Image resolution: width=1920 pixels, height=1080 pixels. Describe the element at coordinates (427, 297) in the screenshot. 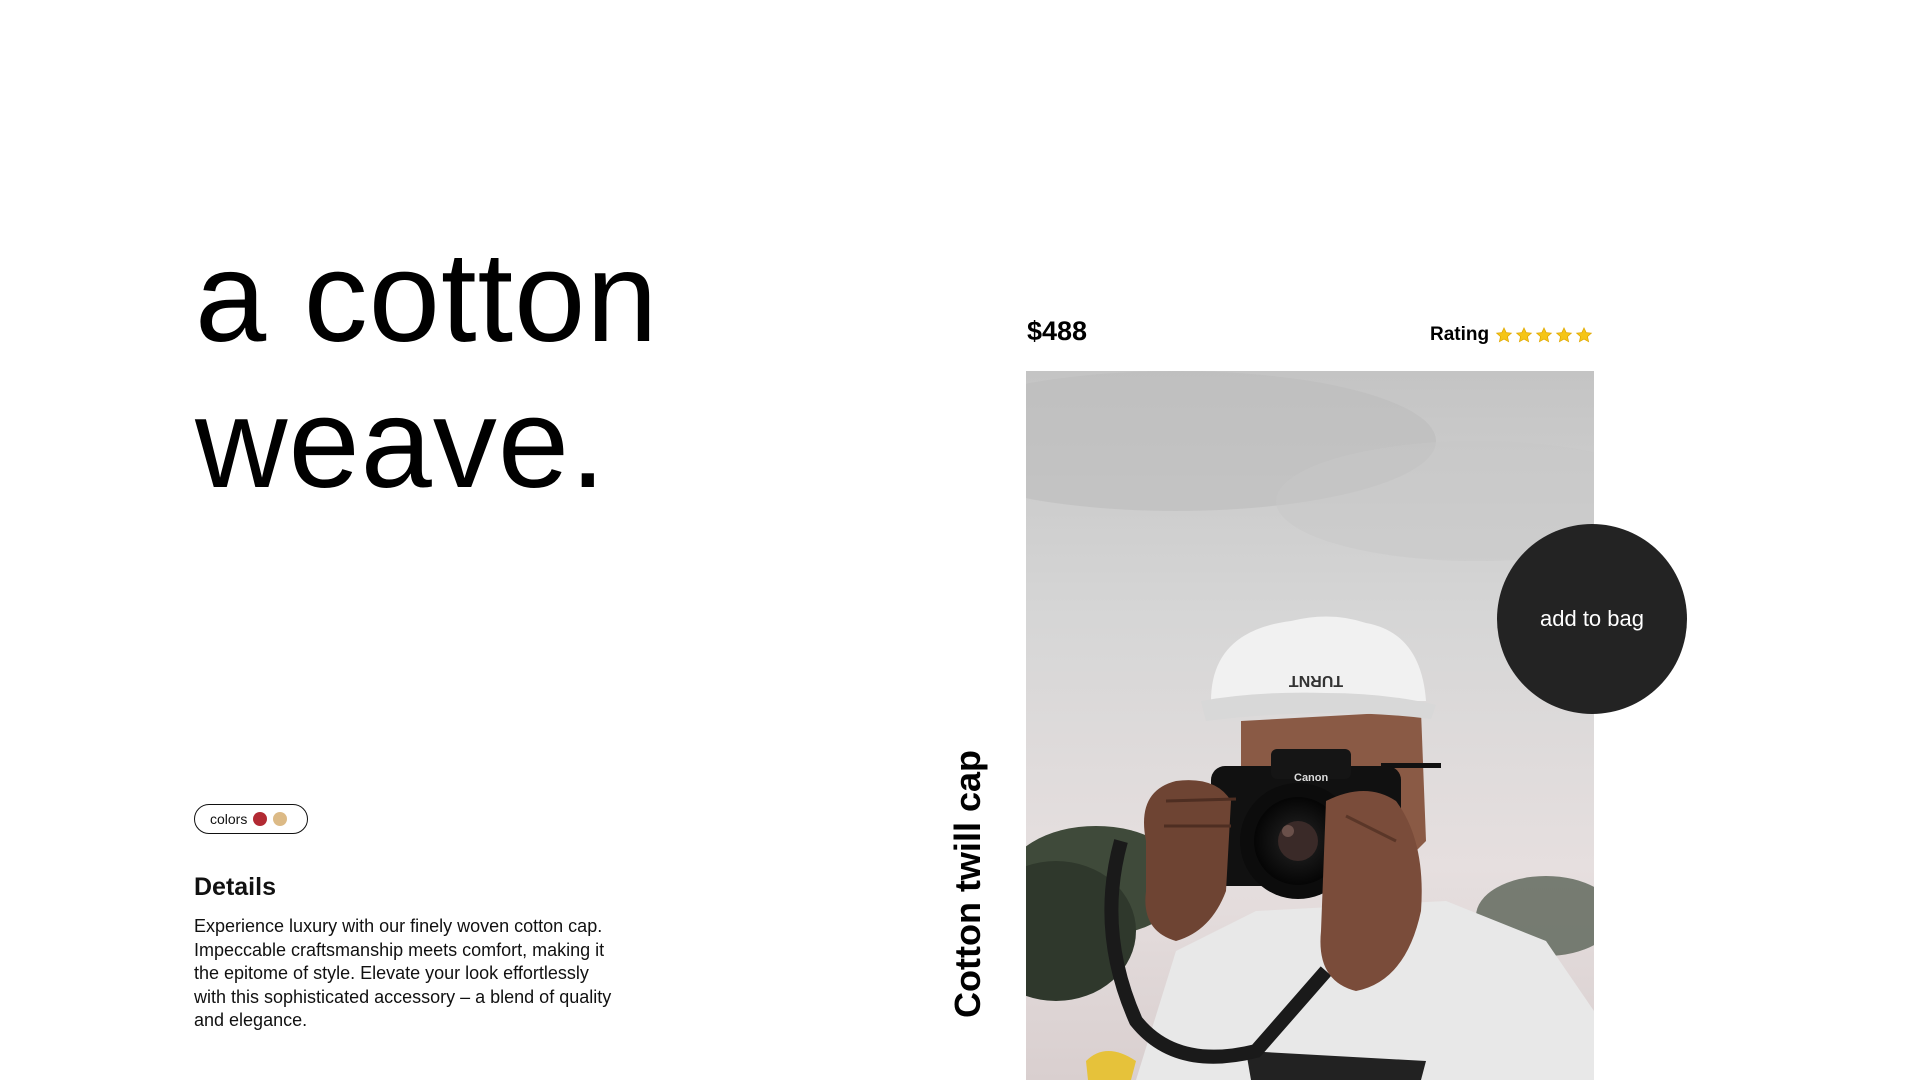

I see `hero-line-1: a cotton` at that location.